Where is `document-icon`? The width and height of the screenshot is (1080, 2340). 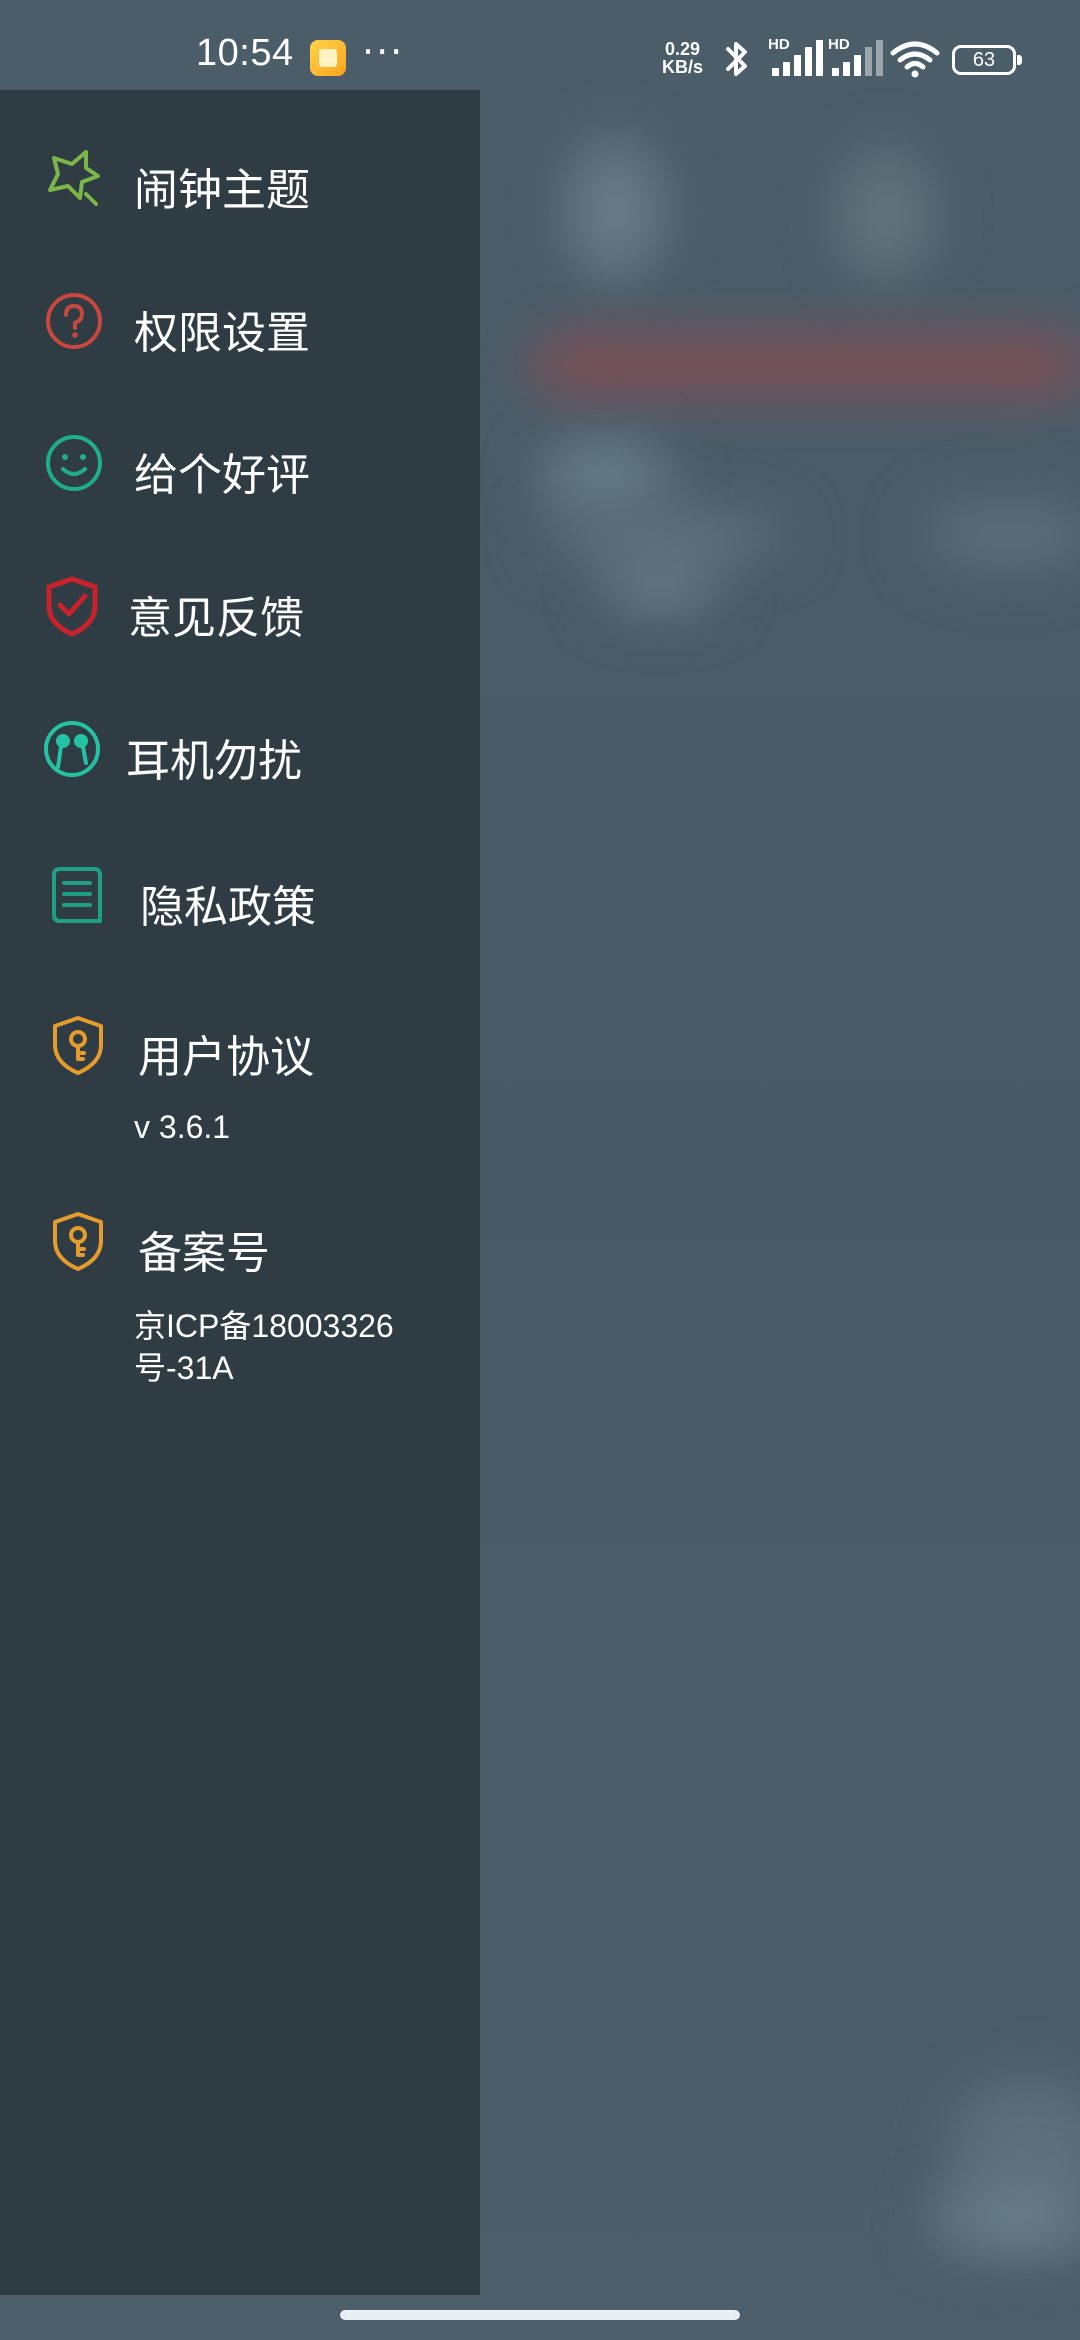
document-icon is located at coordinates (76, 895).